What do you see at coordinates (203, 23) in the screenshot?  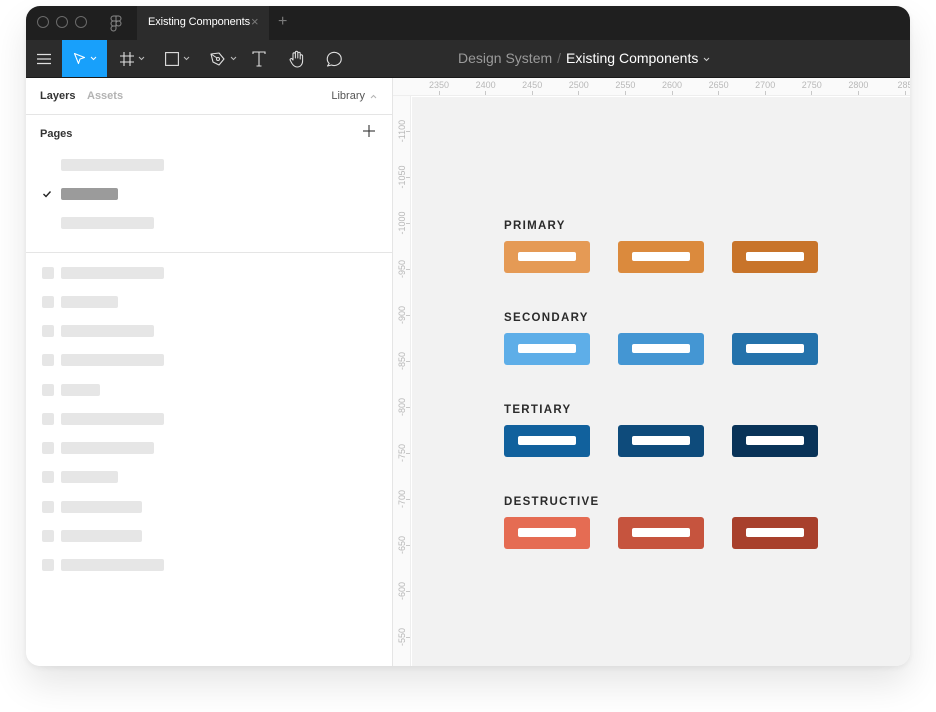 I see `file-tab: Existing Components ×` at bounding box center [203, 23].